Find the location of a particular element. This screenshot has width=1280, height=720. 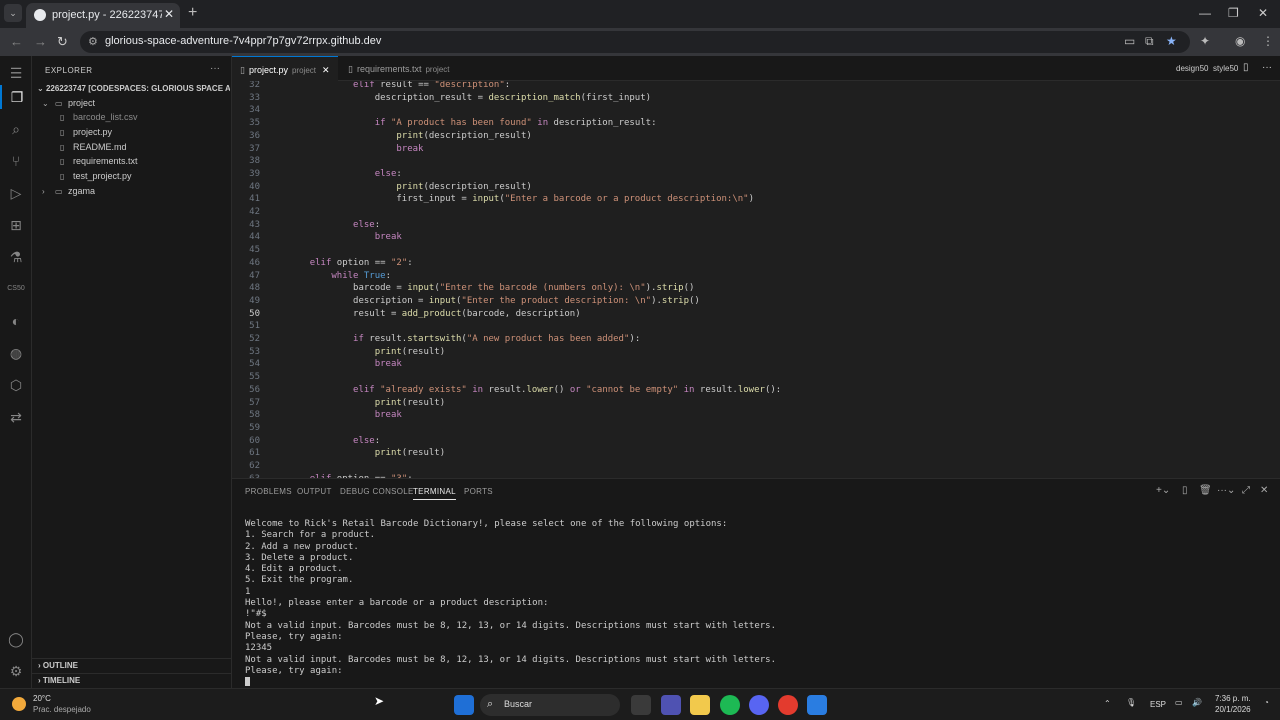

menu-icon: ☰ is located at coordinates (16, 73).